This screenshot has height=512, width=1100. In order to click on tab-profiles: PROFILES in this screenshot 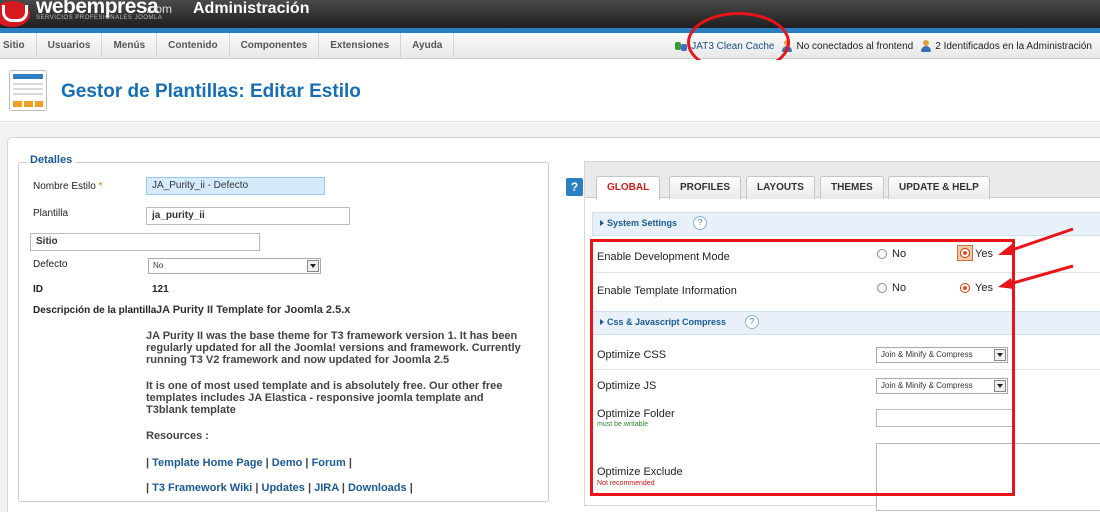, I will do `click(705, 187)`.